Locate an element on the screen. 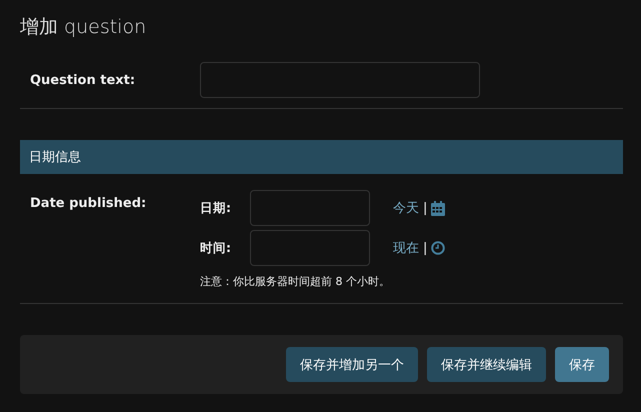 The width and height of the screenshot is (641, 412). shortcut-link: 今天 is located at coordinates (406, 208).